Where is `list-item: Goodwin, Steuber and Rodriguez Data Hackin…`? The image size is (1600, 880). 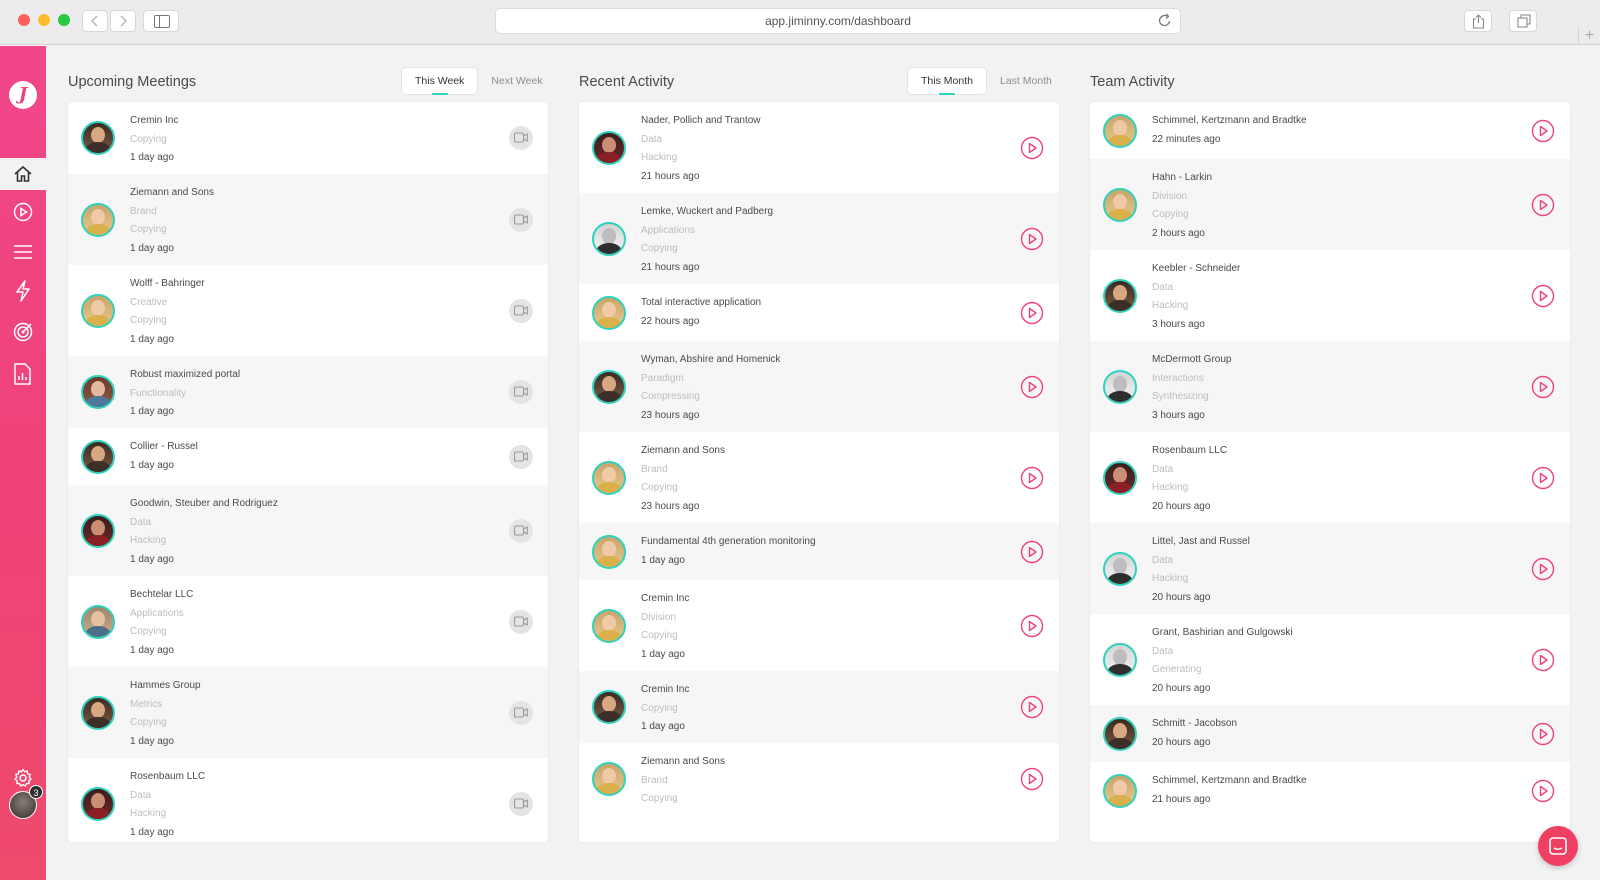 list-item: Goodwin, Steuber and Rodriguez Data Hackin… is located at coordinates (308, 530).